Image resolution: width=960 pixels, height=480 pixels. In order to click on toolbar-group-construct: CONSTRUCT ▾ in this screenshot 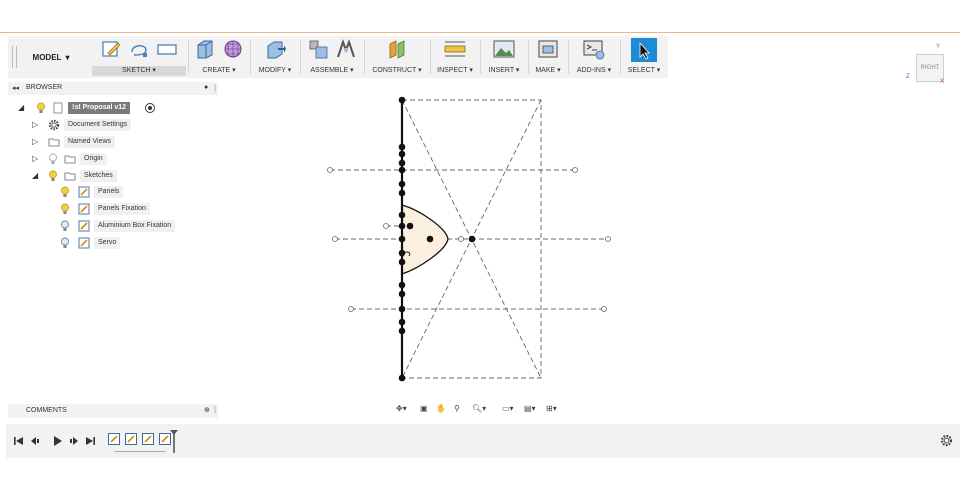, I will do `click(397, 57)`.